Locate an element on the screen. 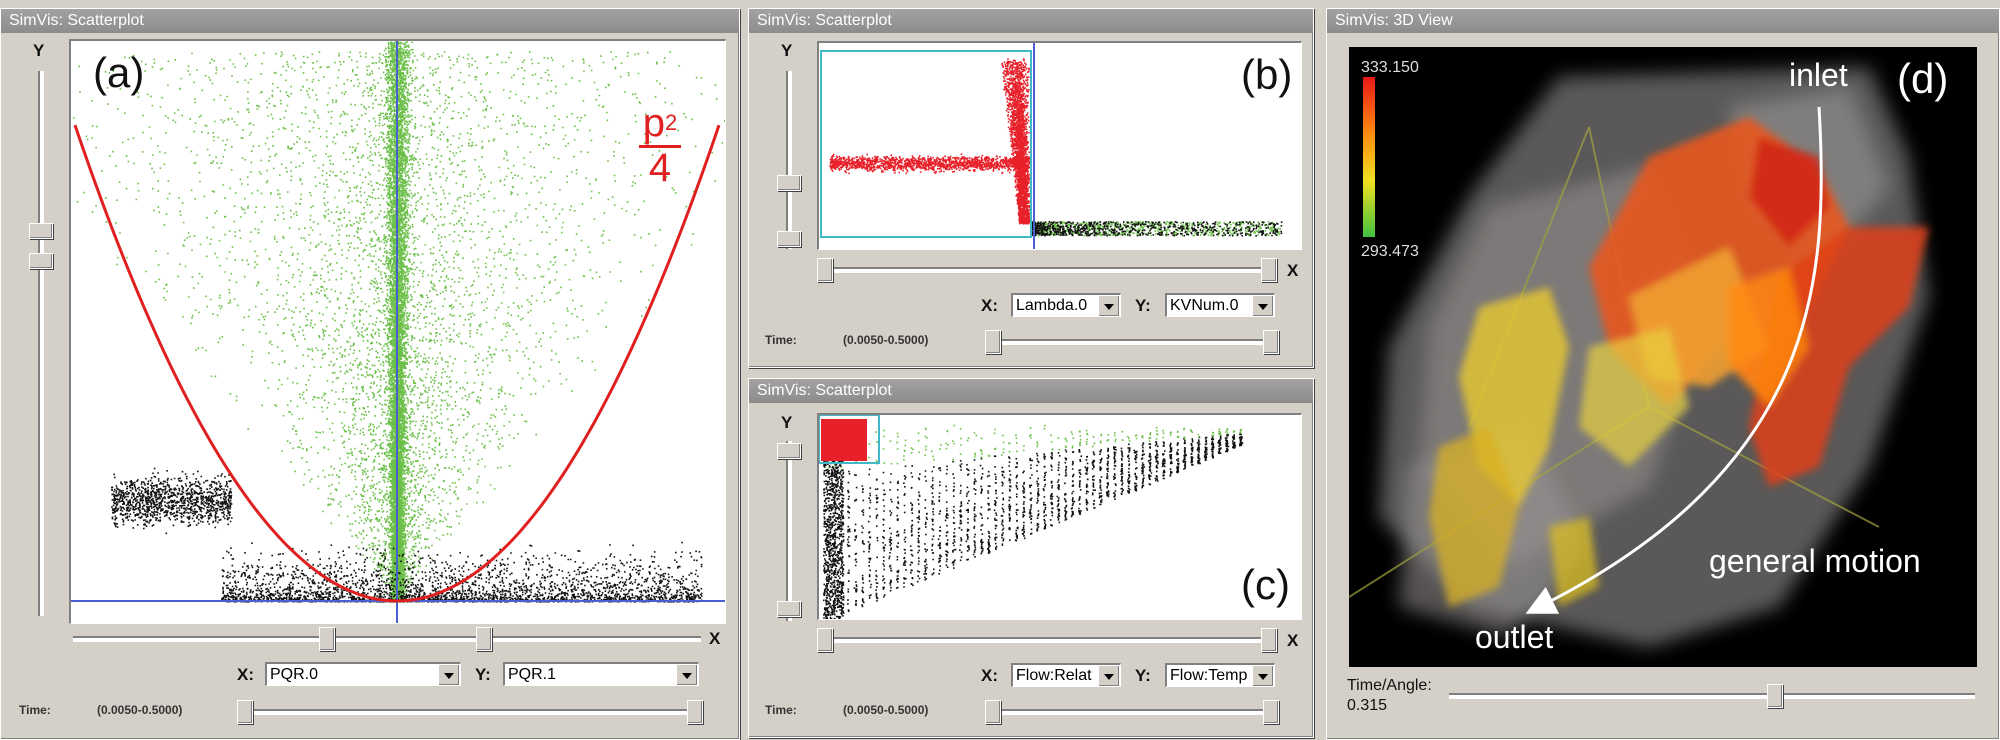 The image size is (2000, 740). time-angle-slider is located at coordinates (1712, 696).